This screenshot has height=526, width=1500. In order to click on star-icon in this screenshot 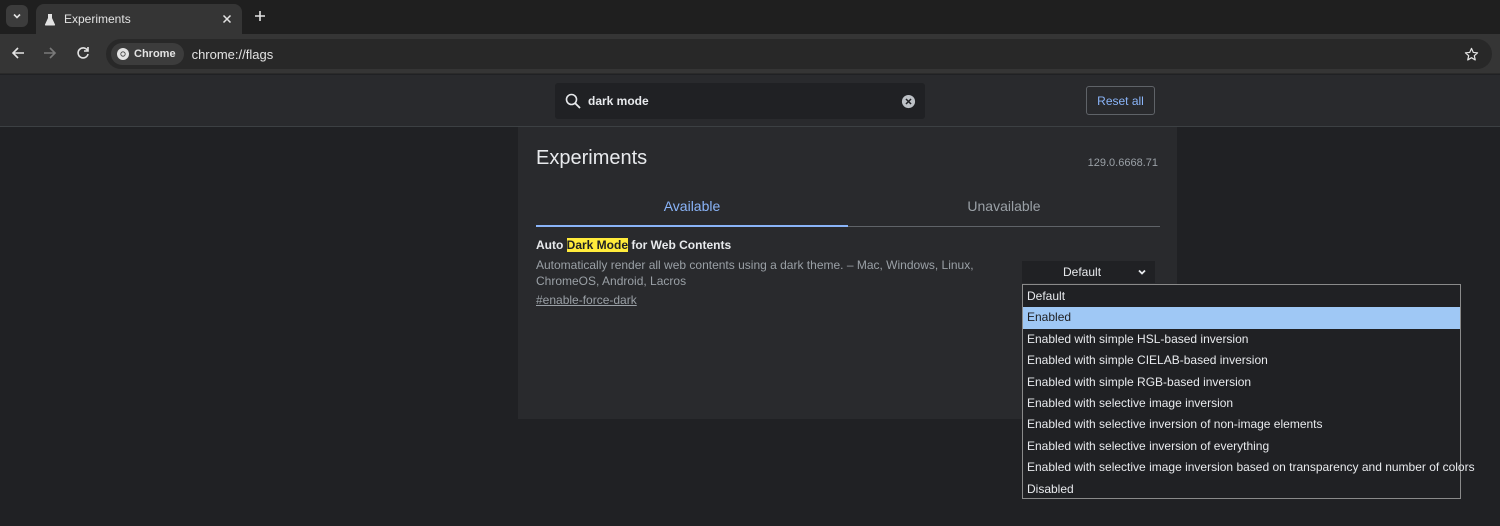, I will do `click(1471, 54)`.